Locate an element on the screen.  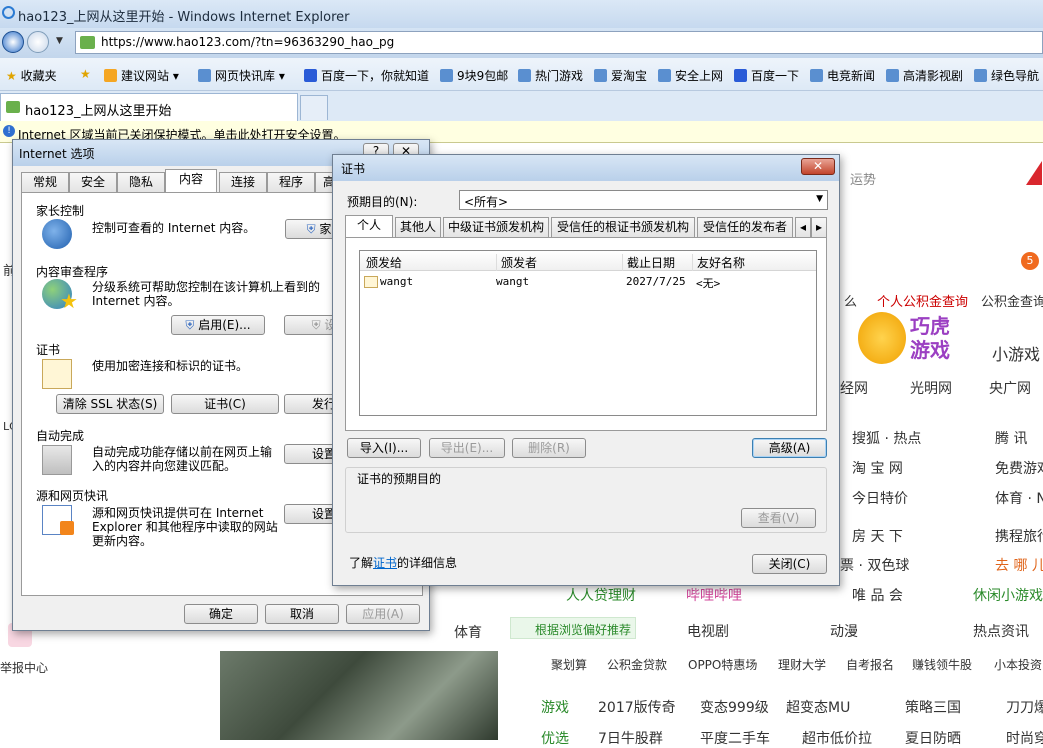
apply-button: 应用(A) is located at coordinates (383, 614).